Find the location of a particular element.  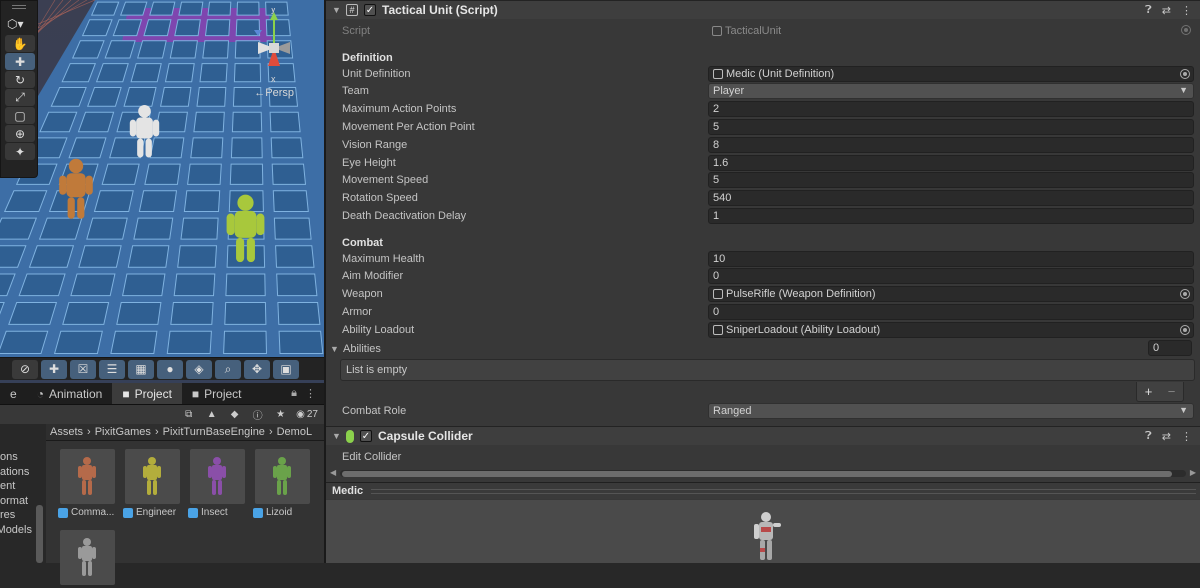

object-field: Medic (Unit Definition) is located at coordinates (951, 73).